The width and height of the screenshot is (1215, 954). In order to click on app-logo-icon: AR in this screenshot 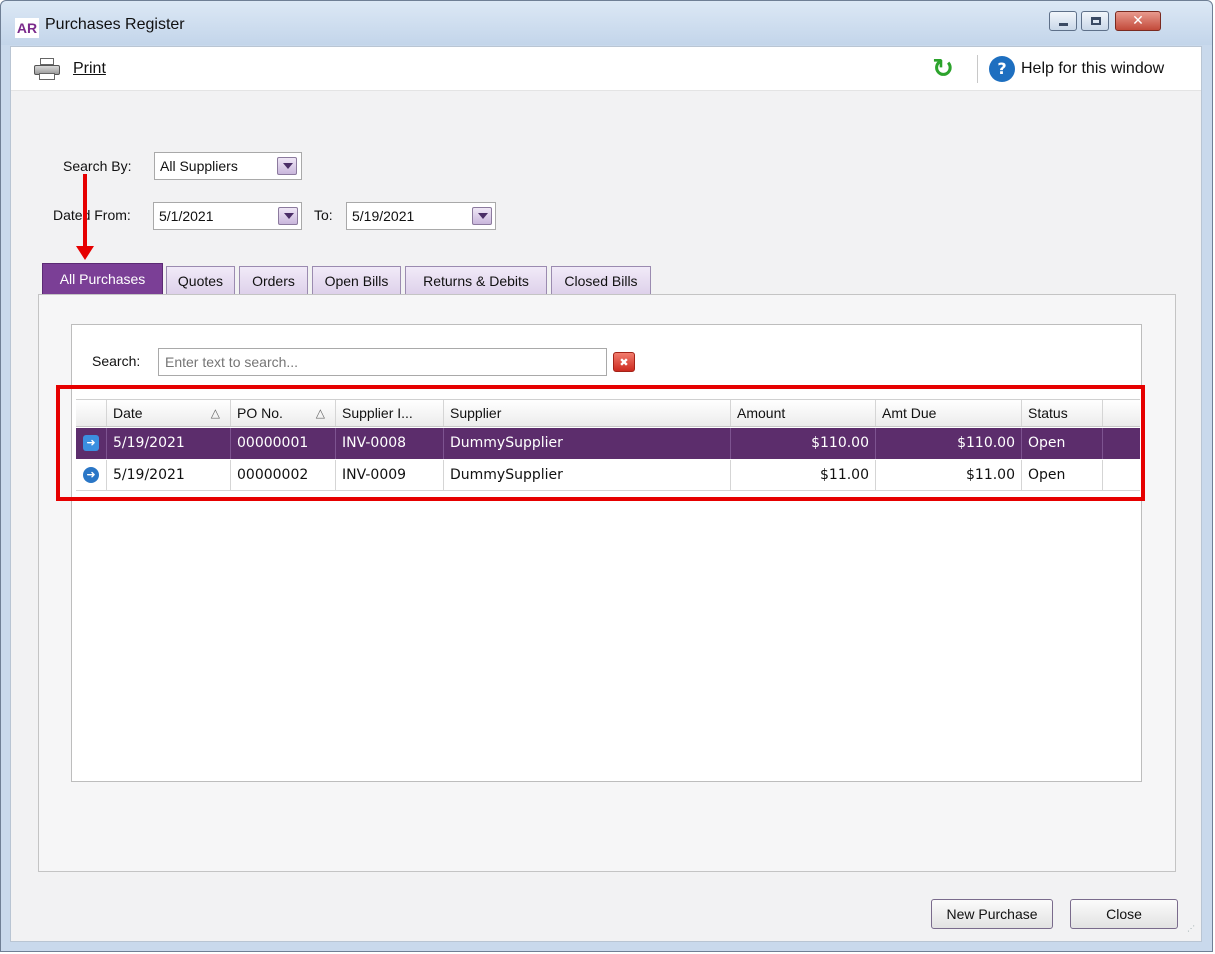, I will do `click(27, 28)`.